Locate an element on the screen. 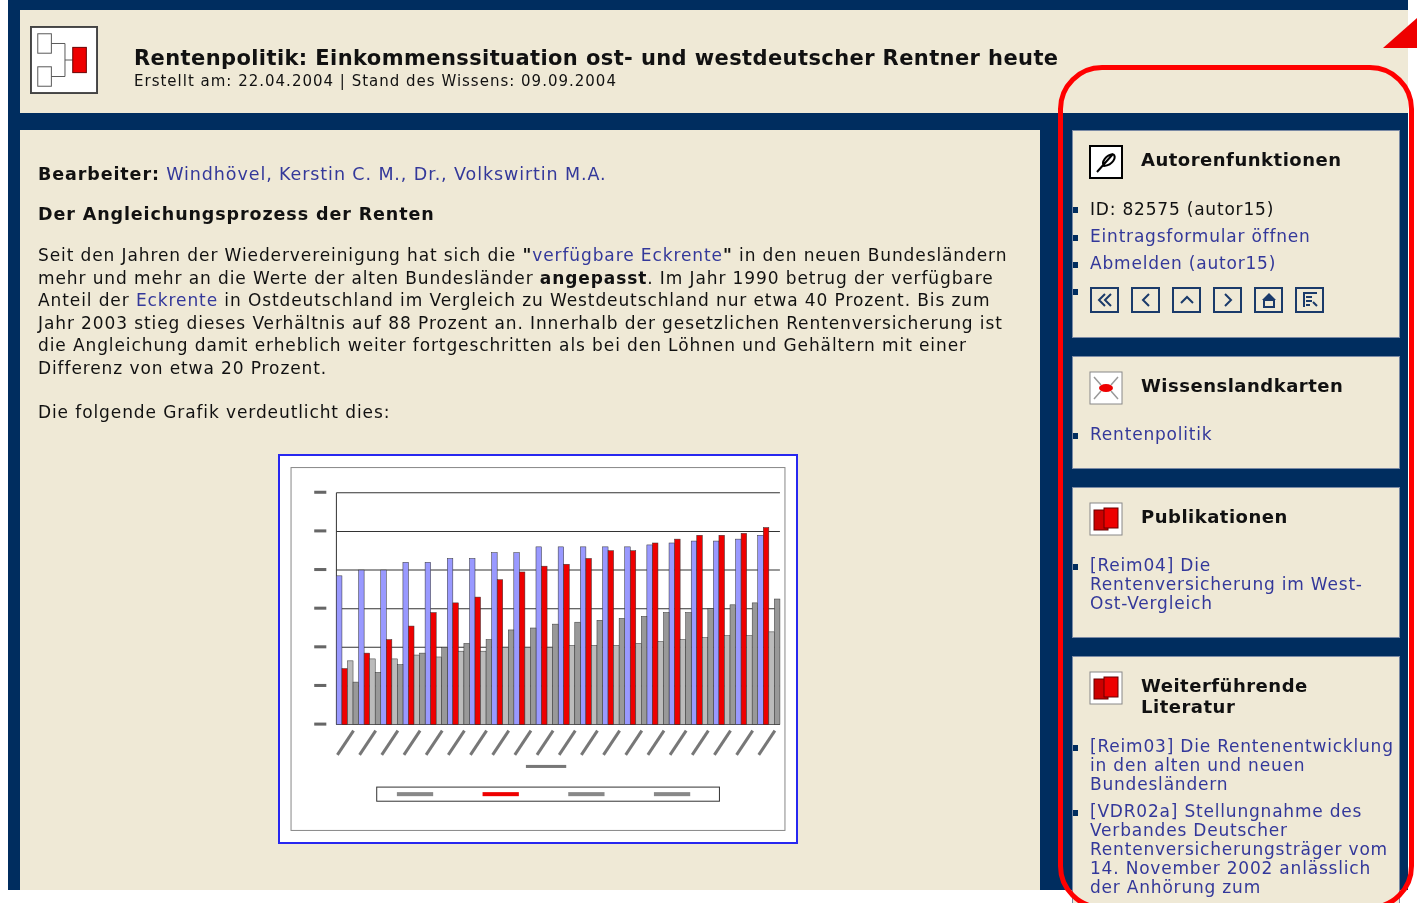 This screenshot has width=1417, height=903. sidebar-link: [Reim03] Die Rentenentwicklung in den alten und neuen Bundesländern is located at coordinates (1244, 765).